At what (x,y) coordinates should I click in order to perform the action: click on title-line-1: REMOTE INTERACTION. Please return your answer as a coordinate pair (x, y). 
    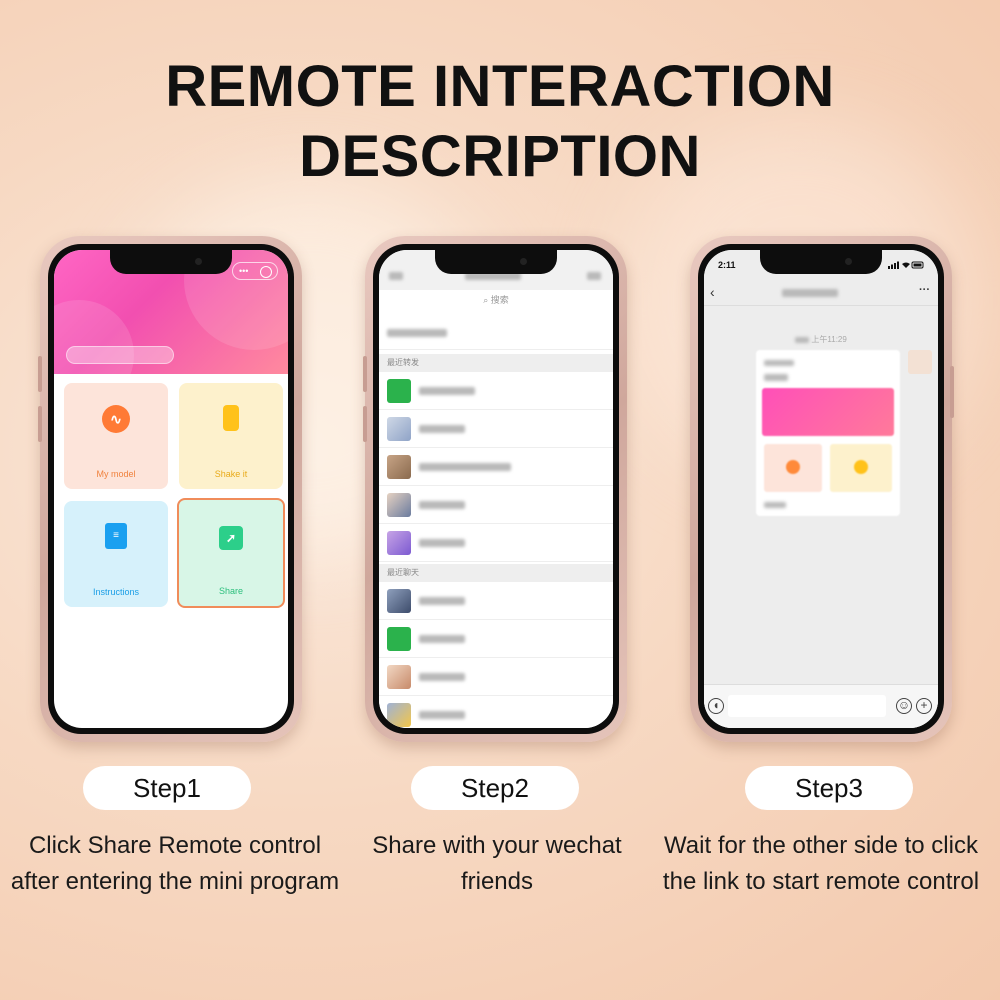
    Looking at the image, I should click on (500, 86).